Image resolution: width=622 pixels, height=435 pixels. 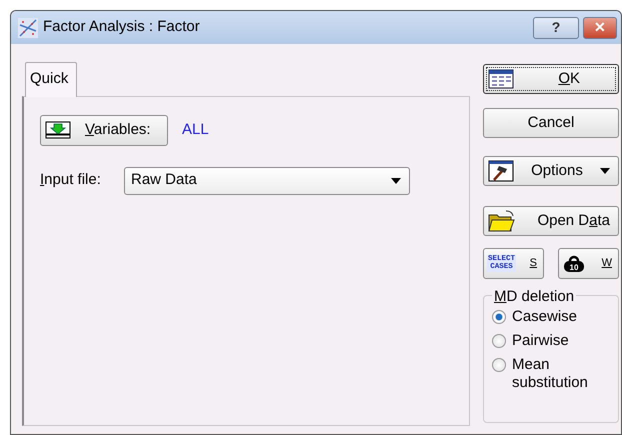 What do you see at coordinates (195, 130) in the screenshot?
I see `variables-value: ALL` at bounding box center [195, 130].